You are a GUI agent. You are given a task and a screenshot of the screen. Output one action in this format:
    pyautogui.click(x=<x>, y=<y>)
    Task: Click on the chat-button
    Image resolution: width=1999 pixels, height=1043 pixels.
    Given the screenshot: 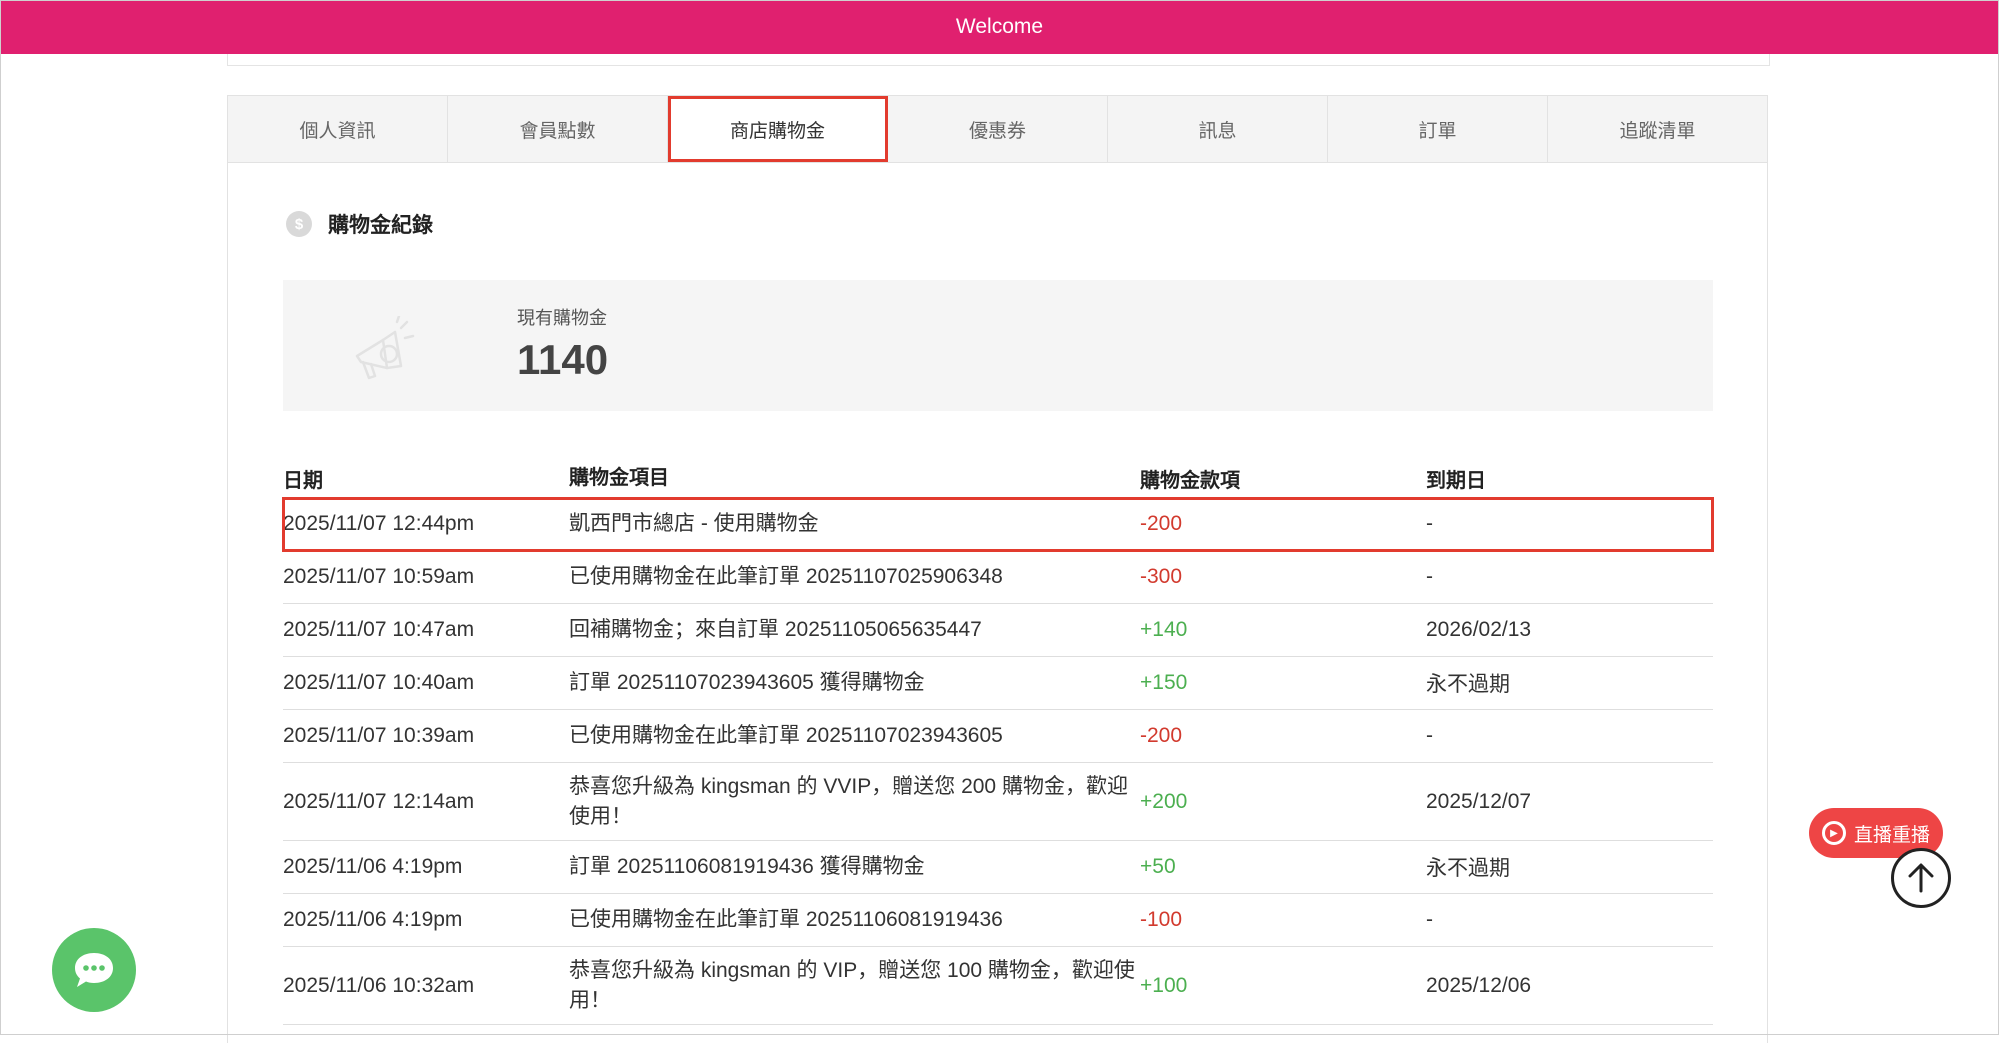 What is the action you would take?
    pyautogui.click(x=94, y=970)
    